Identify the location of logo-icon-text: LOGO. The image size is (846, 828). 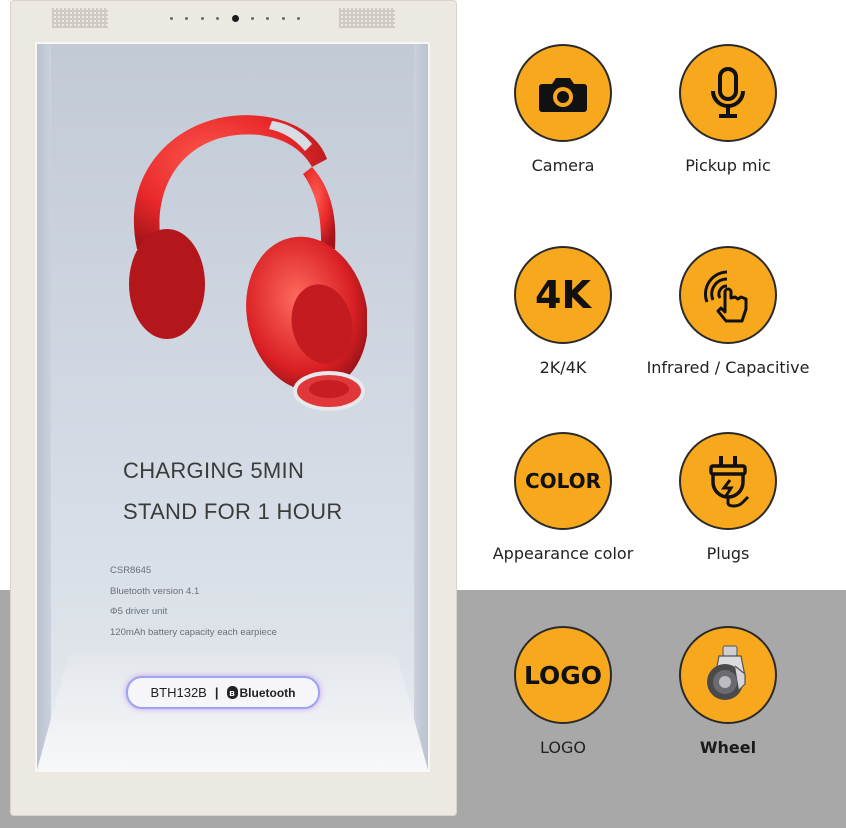
(563, 675).